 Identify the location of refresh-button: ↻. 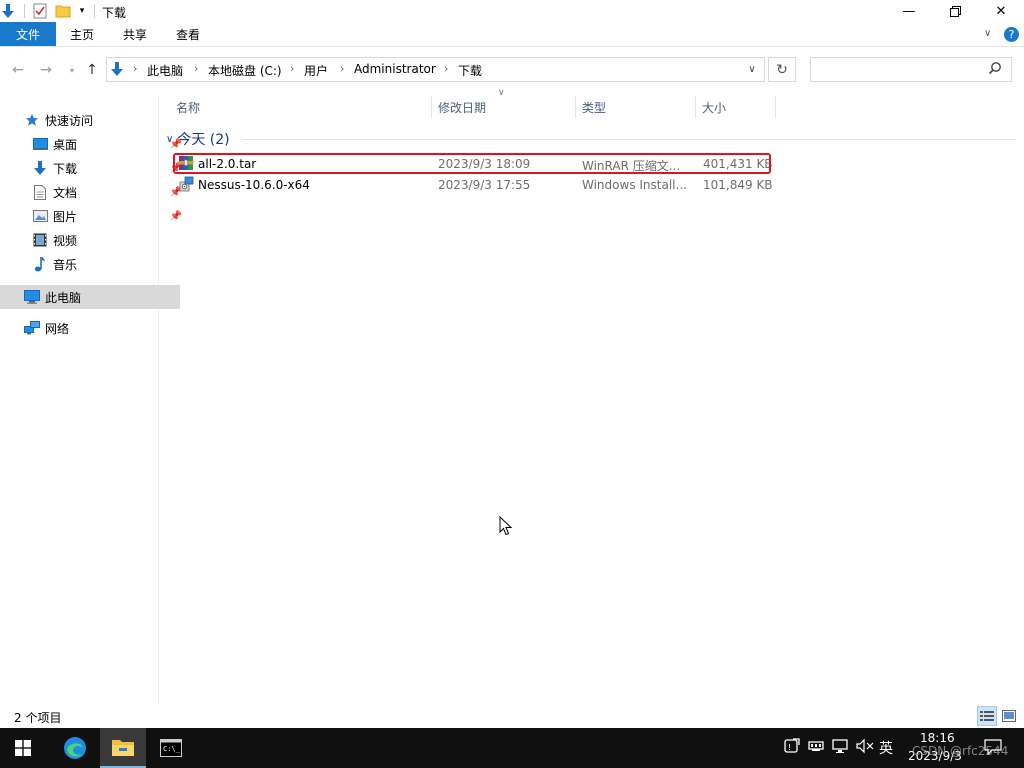
(782, 69).